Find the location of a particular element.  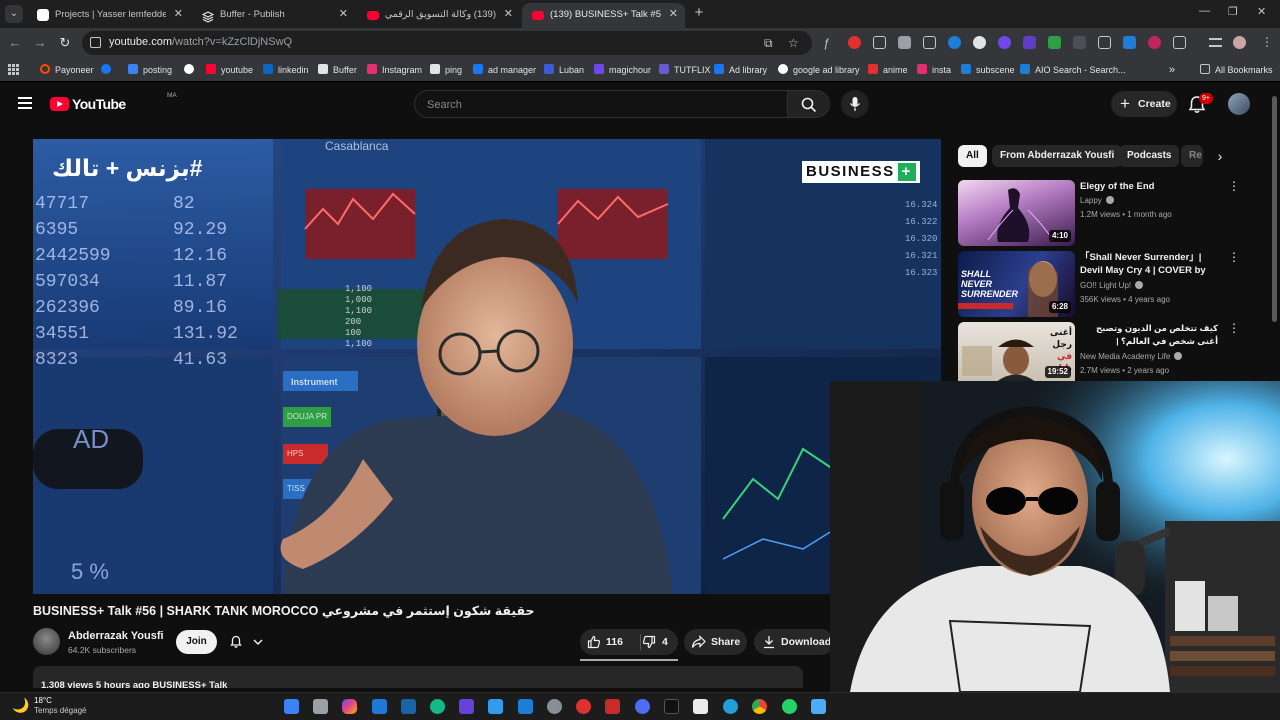

teamviewer-icon is located at coordinates (408, 706).